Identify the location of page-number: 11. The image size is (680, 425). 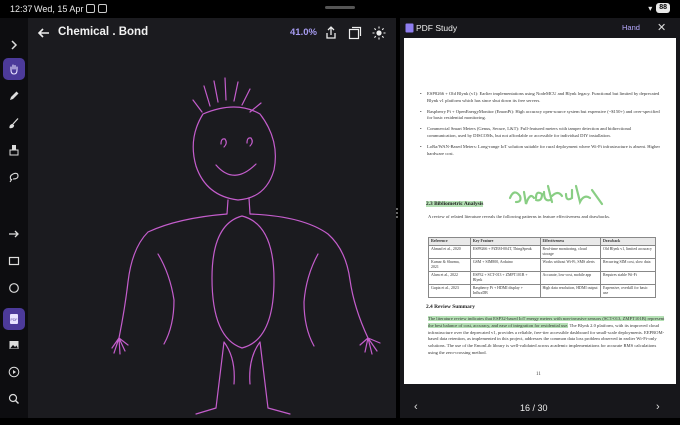
(538, 374).